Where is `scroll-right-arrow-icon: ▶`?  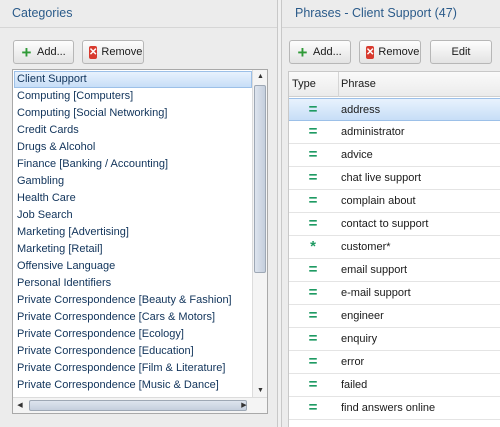
scroll-right-arrow-icon: ▶ is located at coordinates (244, 405).